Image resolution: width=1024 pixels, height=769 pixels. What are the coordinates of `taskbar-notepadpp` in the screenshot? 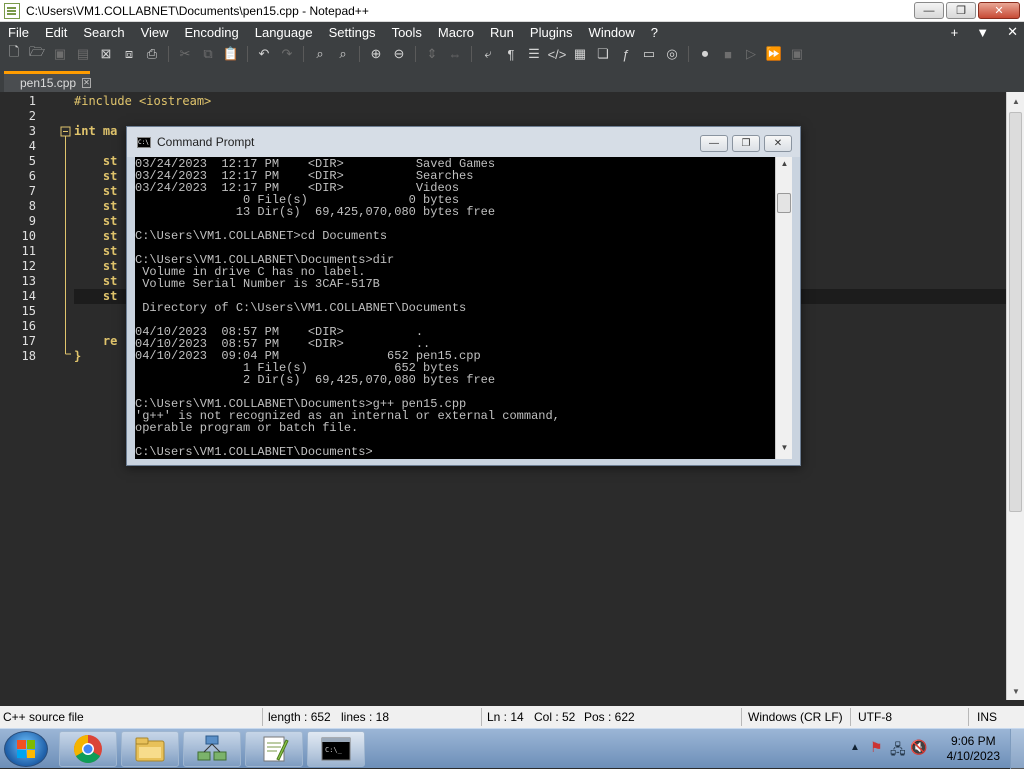 It's located at (274, 749).